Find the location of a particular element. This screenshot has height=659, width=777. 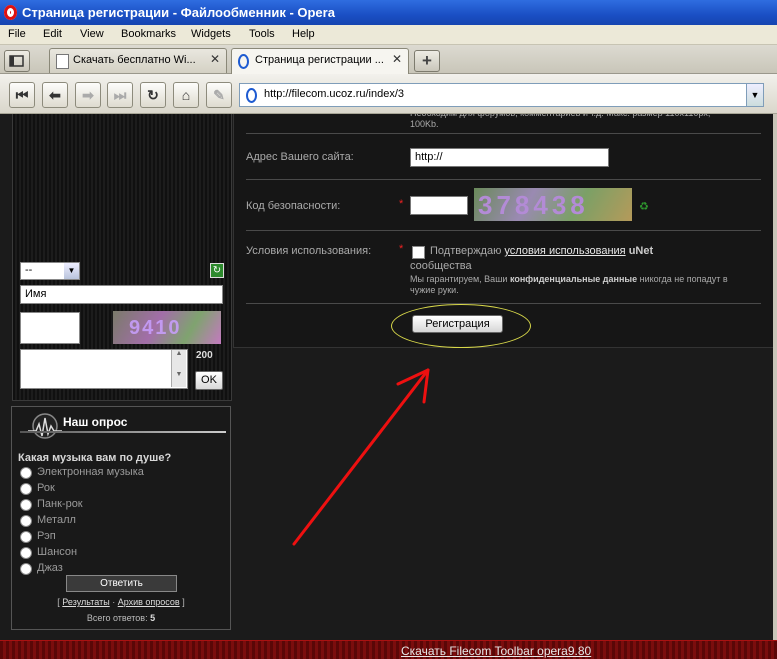

fast-forward-button: ⏭ is located at coordinates (120, 95).